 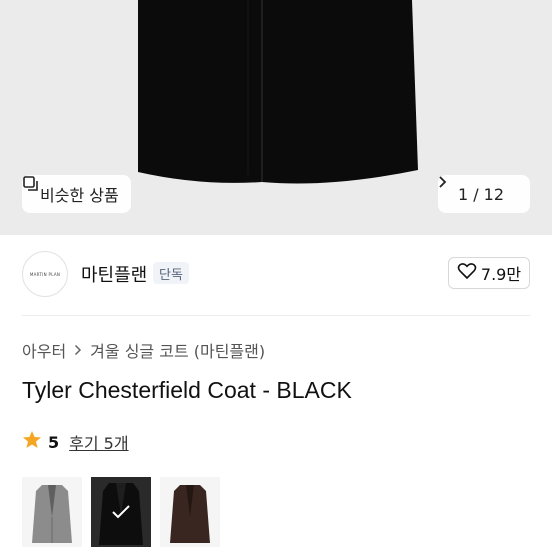 I want to click on brand-logo-text: MARTIN PLAN, so click(x=45, y=274).